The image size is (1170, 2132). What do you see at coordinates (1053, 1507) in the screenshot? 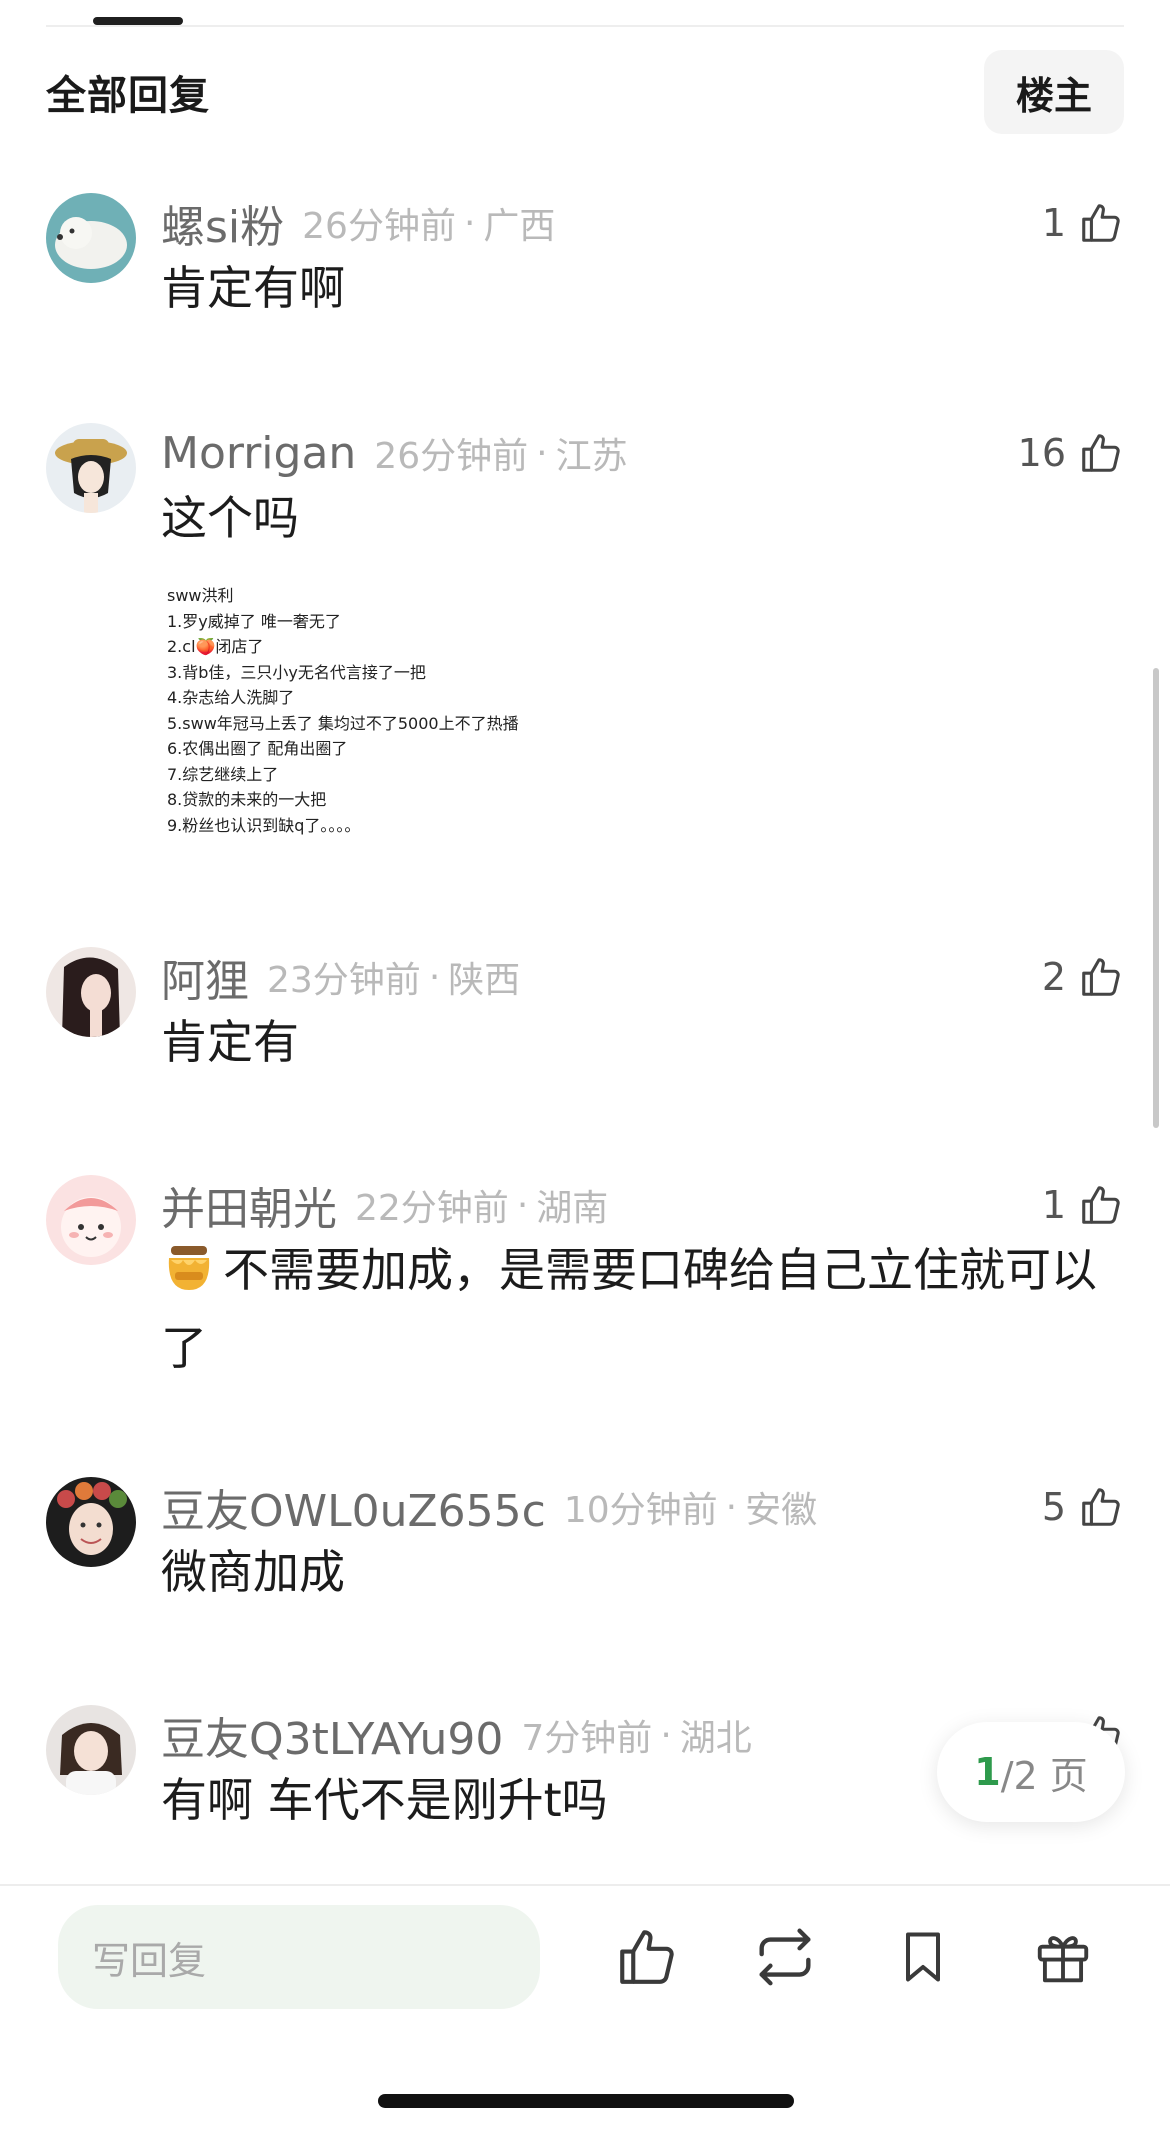
I see `like-count: 5` at bounding box center [1053, 1507].